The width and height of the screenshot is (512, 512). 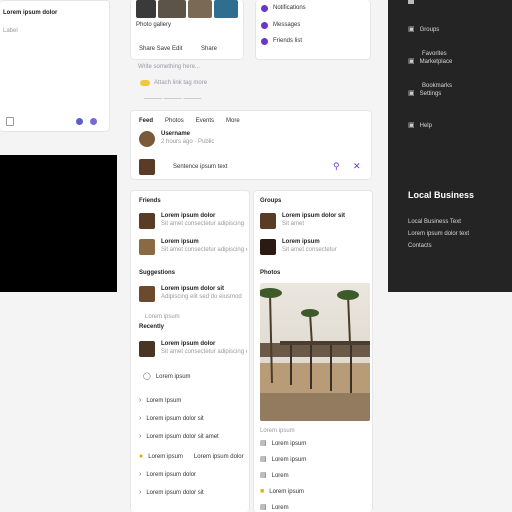 What do you see at coordinates (264, 25) in the screenshot?
I see `messages-icon` at bounding box center [264, 25].